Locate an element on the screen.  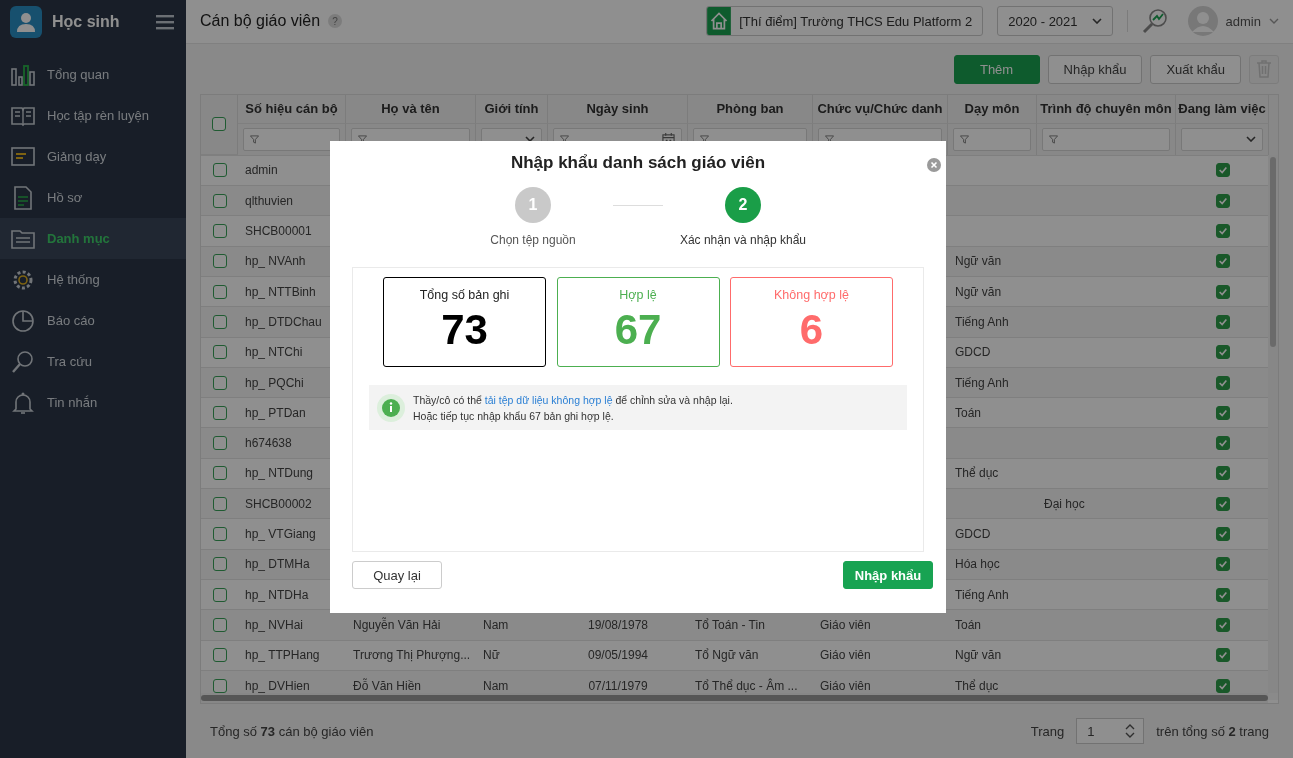
download-link: tải tệp dữ liệu không hợp lệ is located at coordinates (548, 399).